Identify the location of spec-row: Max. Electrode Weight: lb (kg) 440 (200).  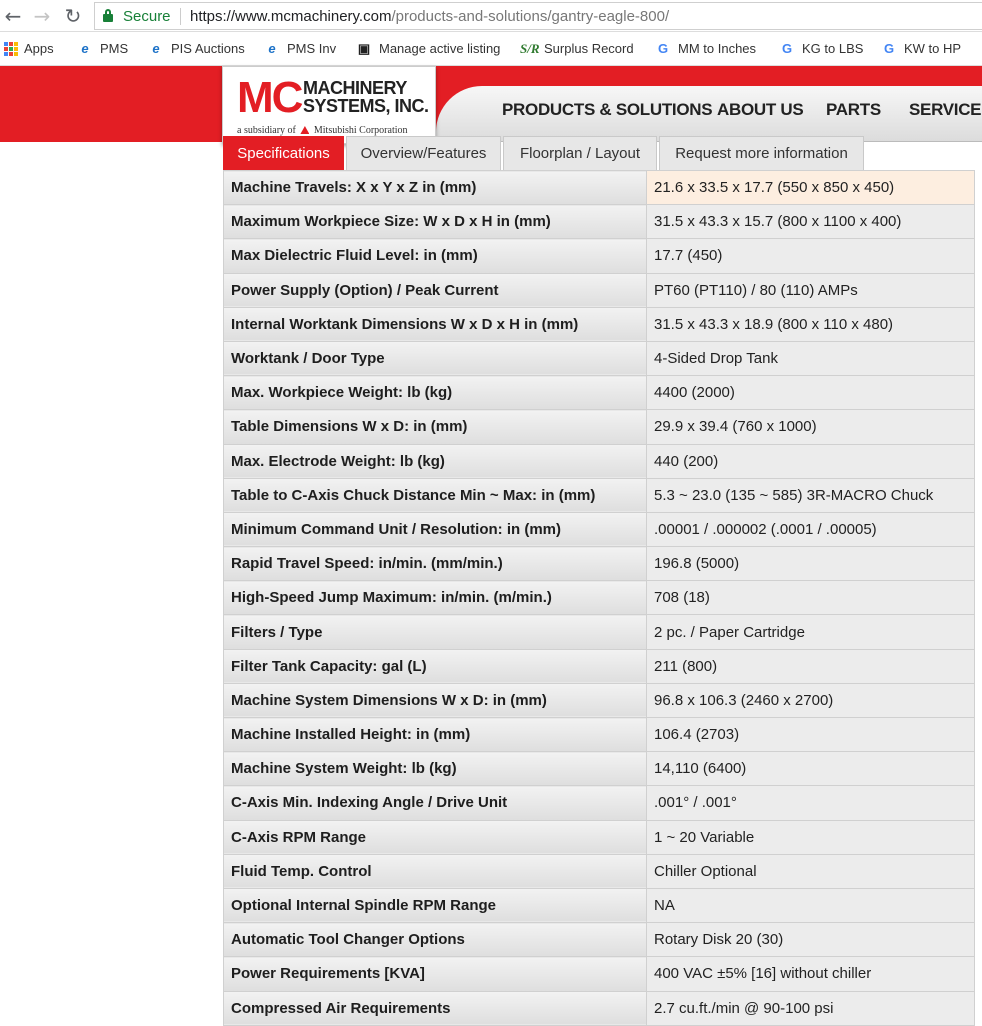
(599, 461).